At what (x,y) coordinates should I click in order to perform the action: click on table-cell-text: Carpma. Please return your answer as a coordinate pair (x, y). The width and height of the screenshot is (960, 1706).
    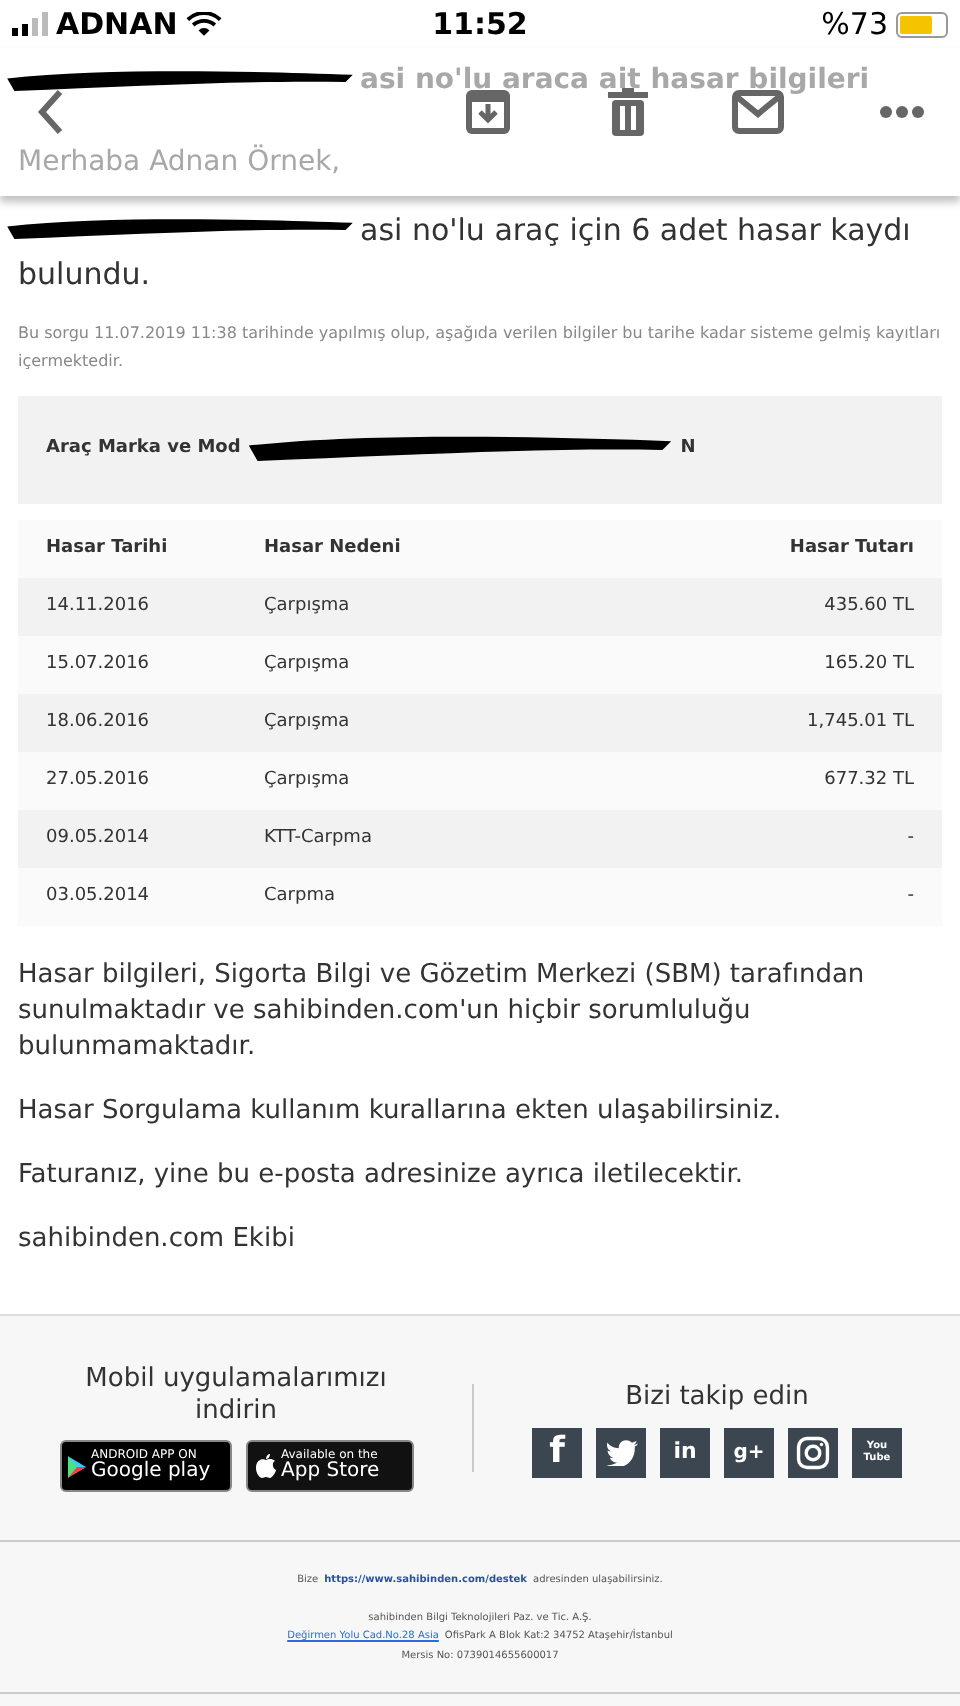
    Looking at the image, I should click on (300, 896).